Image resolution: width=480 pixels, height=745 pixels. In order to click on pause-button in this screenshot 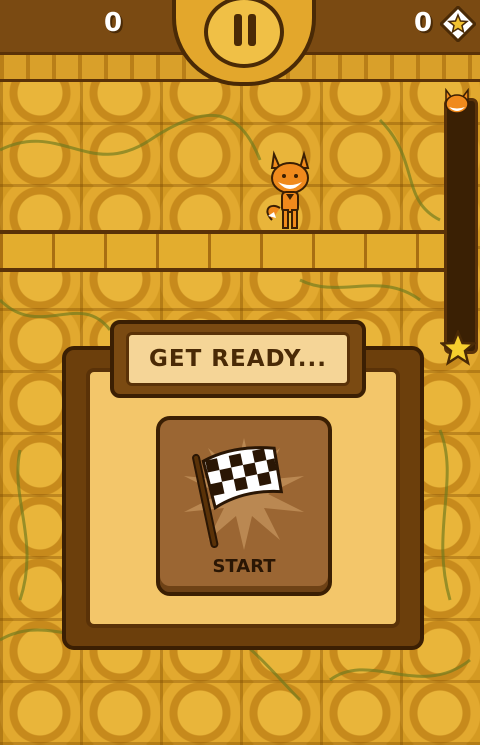, I will do `click(244, 34)`.